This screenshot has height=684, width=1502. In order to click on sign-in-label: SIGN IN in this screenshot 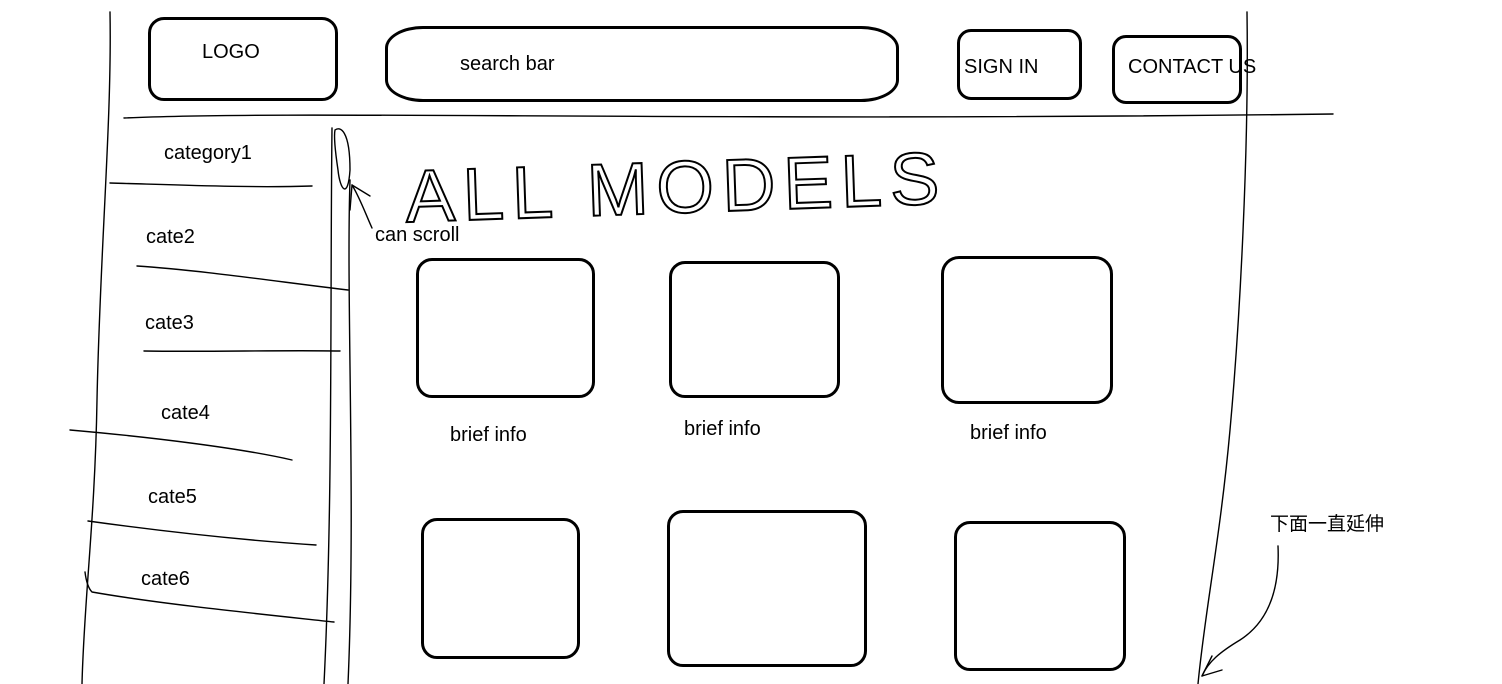, I will do `click(1001, 67)`.